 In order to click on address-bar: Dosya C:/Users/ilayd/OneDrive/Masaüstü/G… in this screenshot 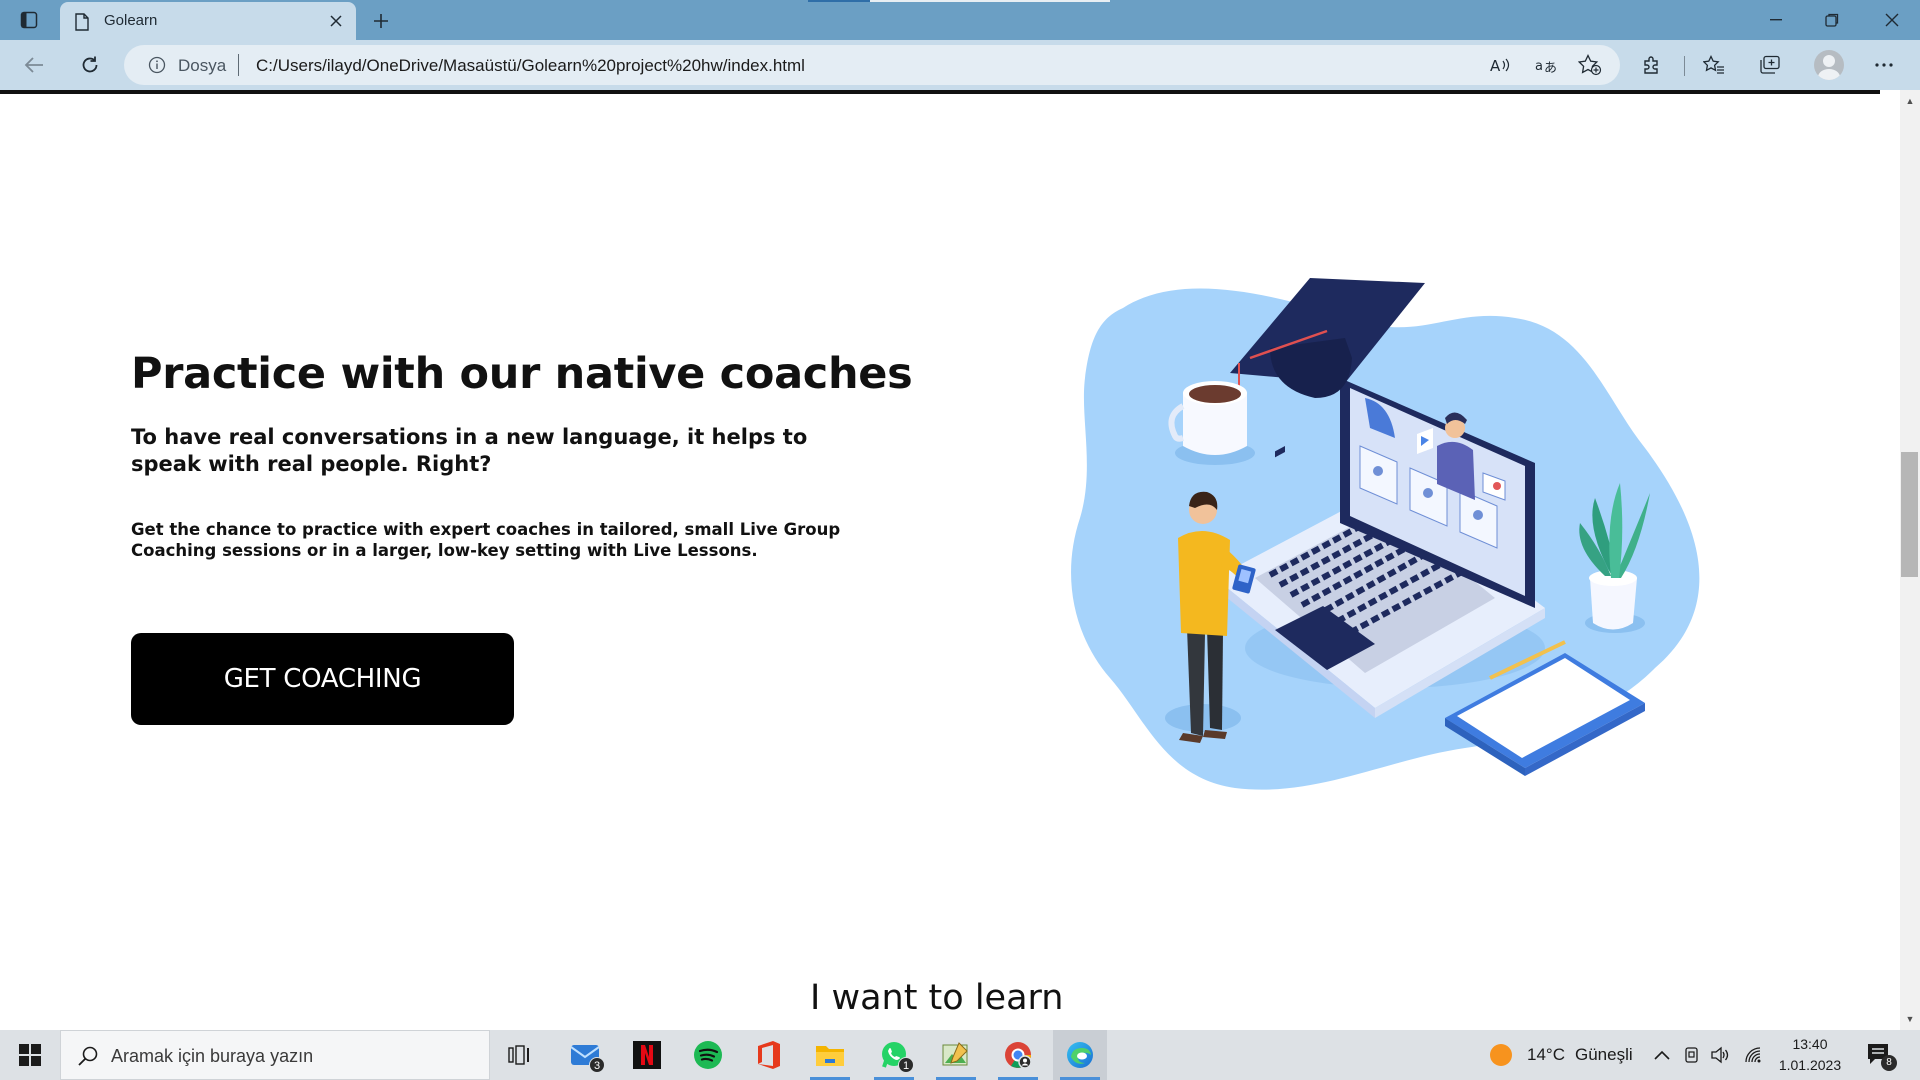, I will do `click(872, 65)`.